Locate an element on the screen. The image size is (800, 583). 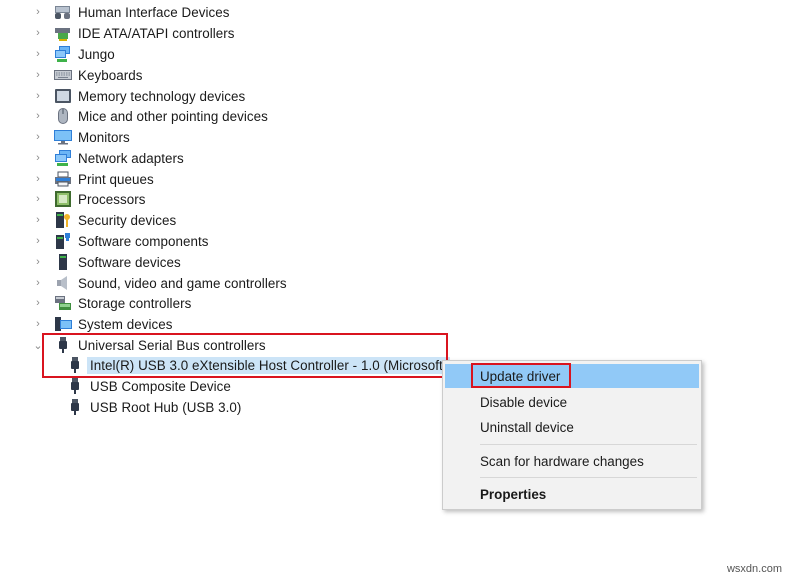
tree-item-label: Print queues is located at coordinates (116, 179).